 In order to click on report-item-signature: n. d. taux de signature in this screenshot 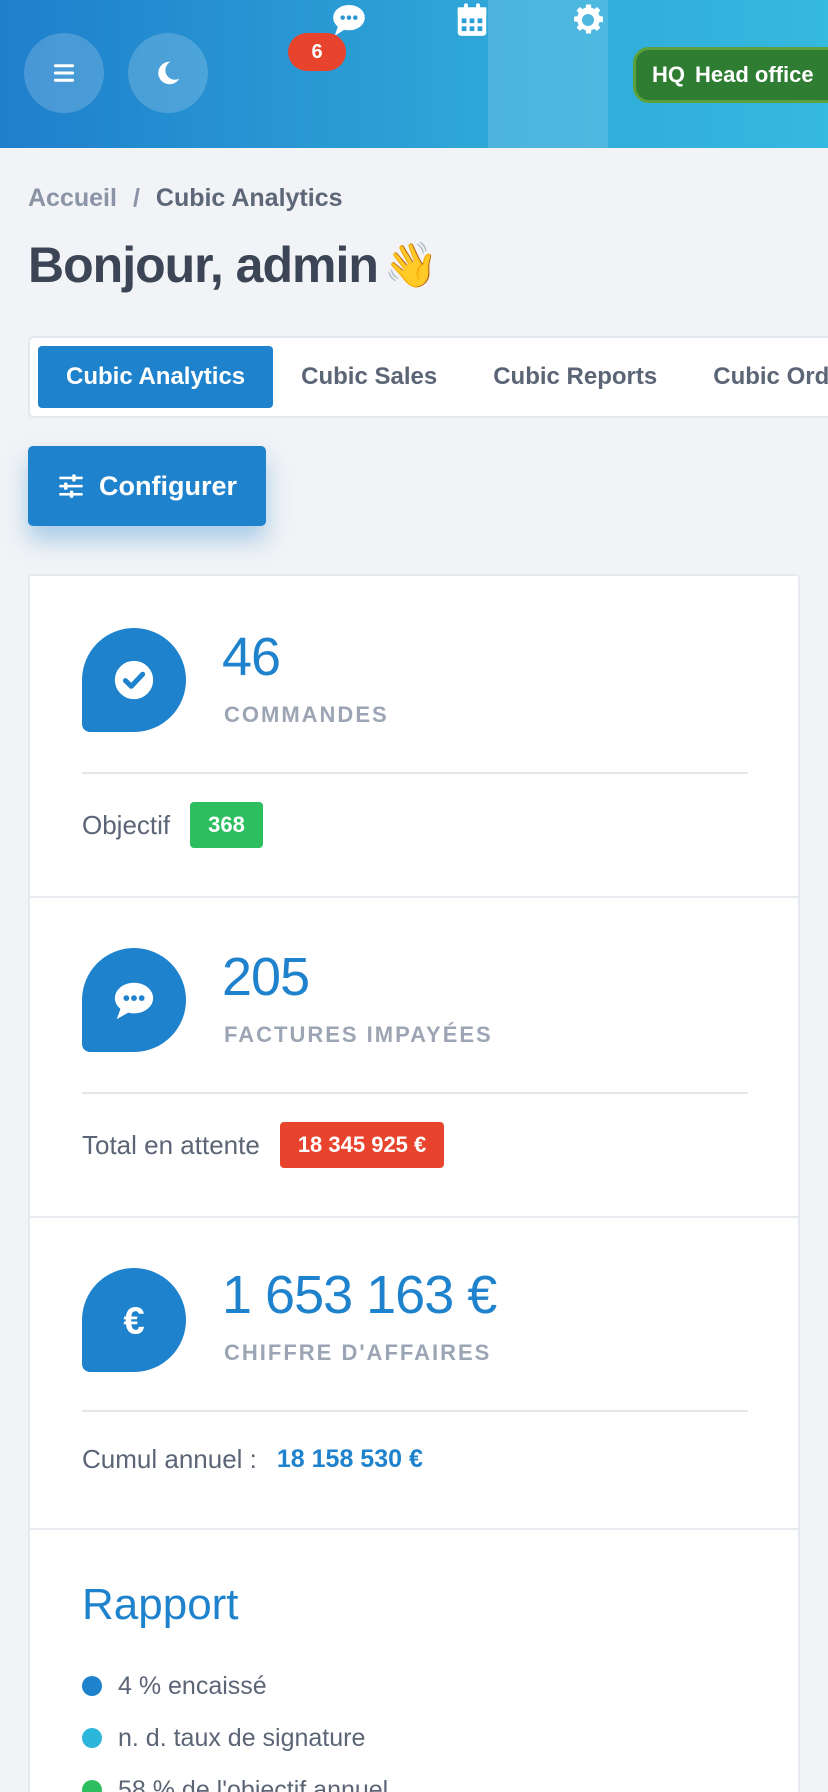, I will do `click(242, 1737)`.